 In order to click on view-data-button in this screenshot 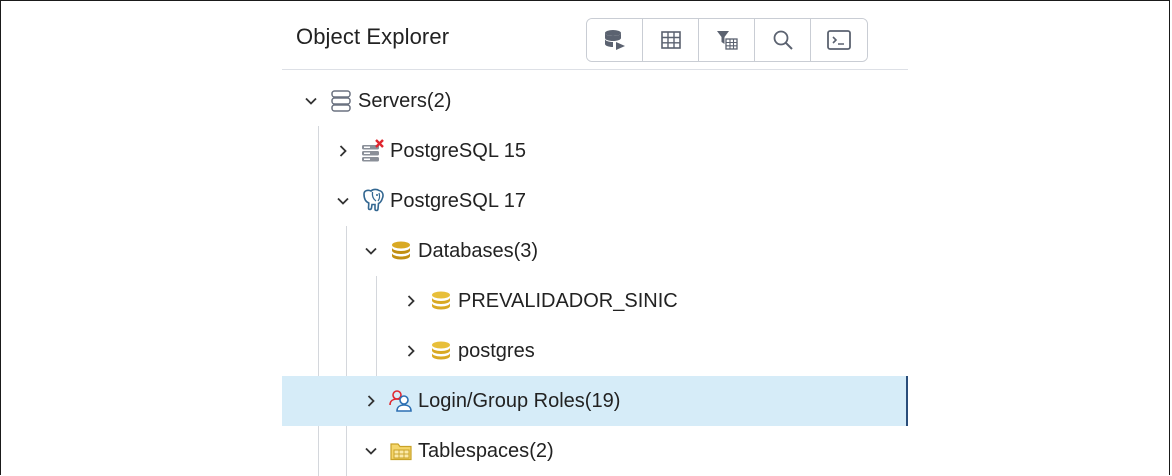, I will do `click(671, 40)`.